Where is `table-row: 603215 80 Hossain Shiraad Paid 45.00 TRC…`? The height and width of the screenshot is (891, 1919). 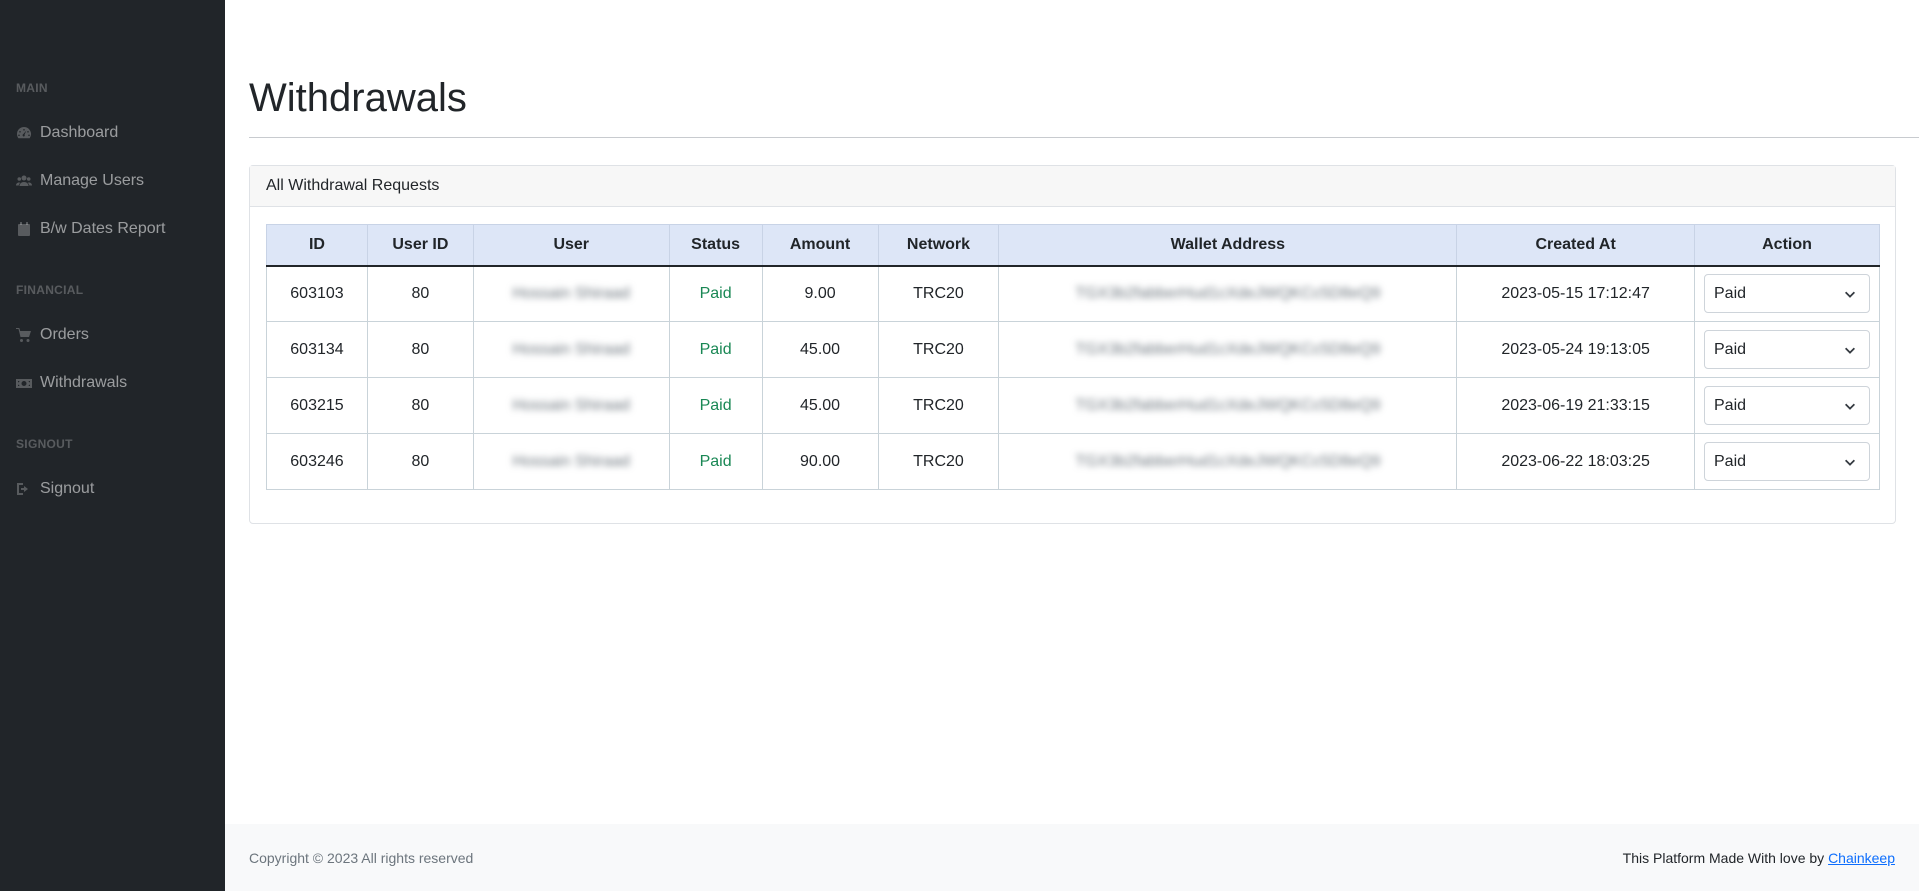
table-row: 603215 80 Hossain Shiraad Paid 45.00 TRC… is located at coordinates (1073, 405).